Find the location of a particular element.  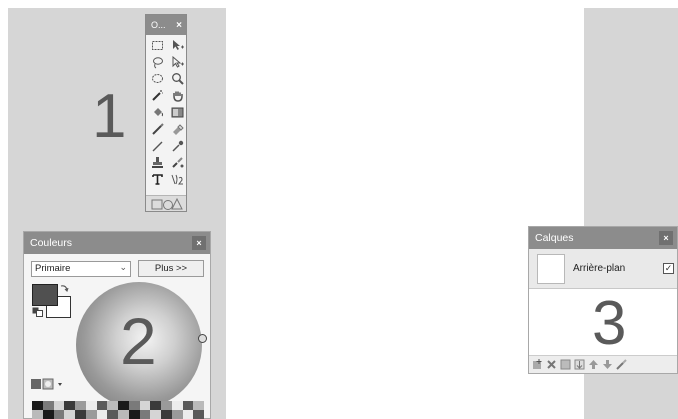

eraser-icon is located at coordinates (177, 129).